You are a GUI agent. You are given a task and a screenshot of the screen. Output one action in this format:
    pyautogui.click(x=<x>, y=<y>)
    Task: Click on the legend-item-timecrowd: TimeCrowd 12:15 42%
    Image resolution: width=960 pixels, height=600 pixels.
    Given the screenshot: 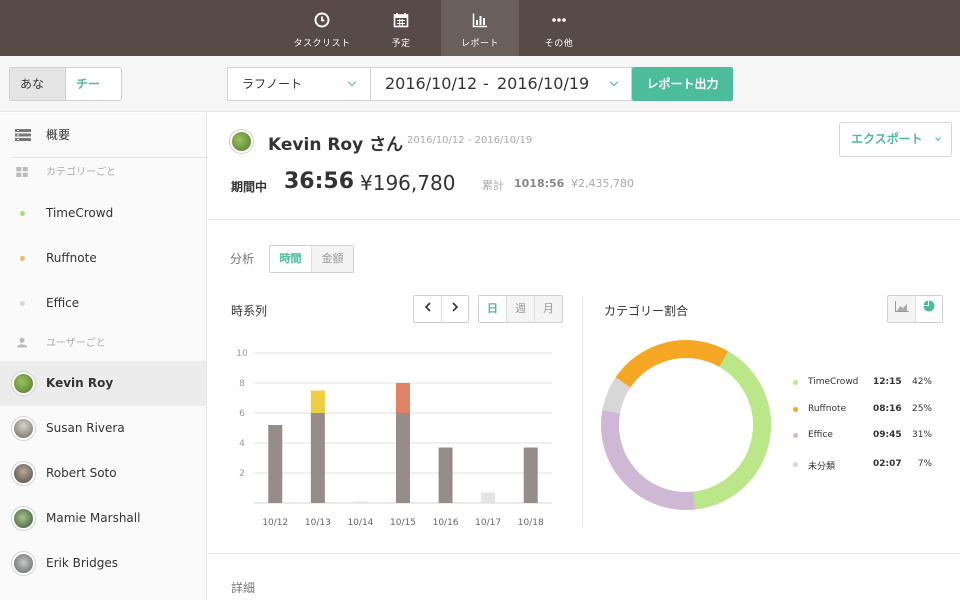 What is the action you would take?
    pyautogui.click(x=864, y=383)
    